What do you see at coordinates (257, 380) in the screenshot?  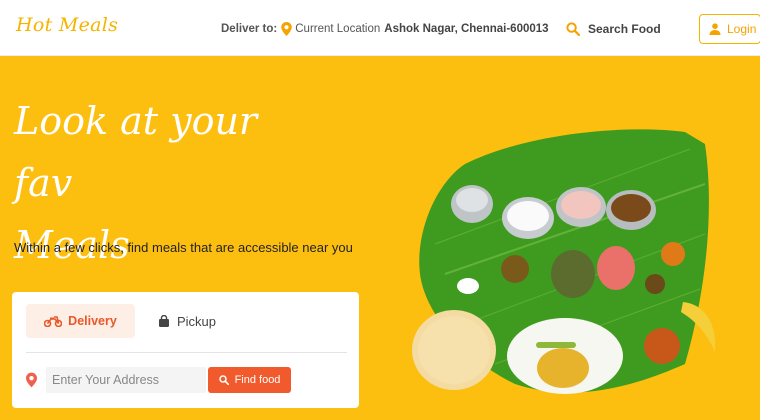 I see `find-food-label: Find food` at bounding box center [257, 380].